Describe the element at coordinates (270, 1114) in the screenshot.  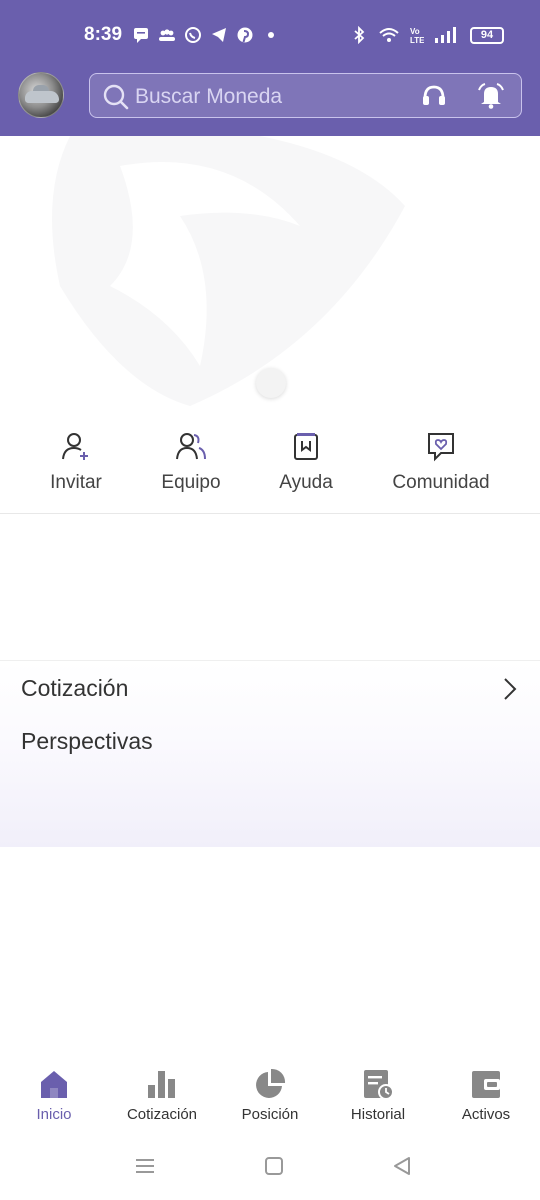
I see `nav-position-label: Posición` at that location.